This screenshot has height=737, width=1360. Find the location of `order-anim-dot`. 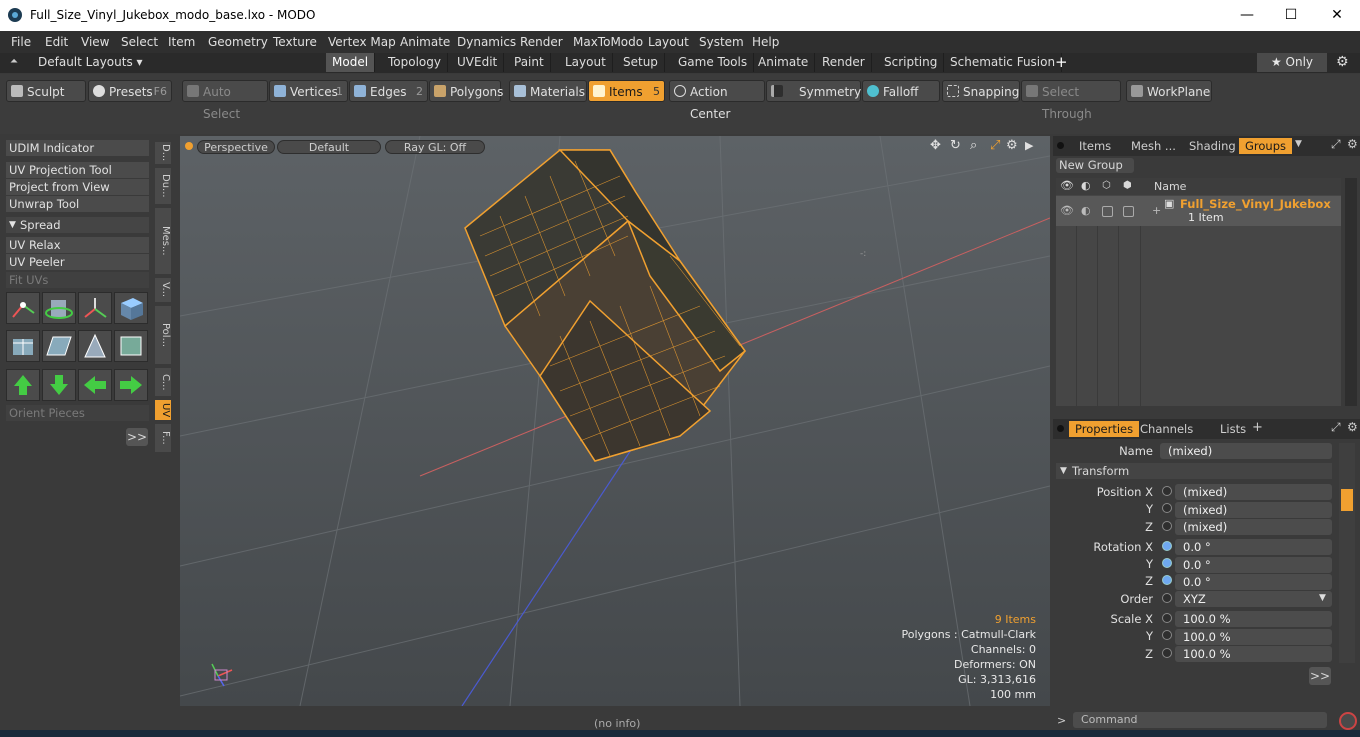

order-anim-dot is located at coordinates (1167, 598).